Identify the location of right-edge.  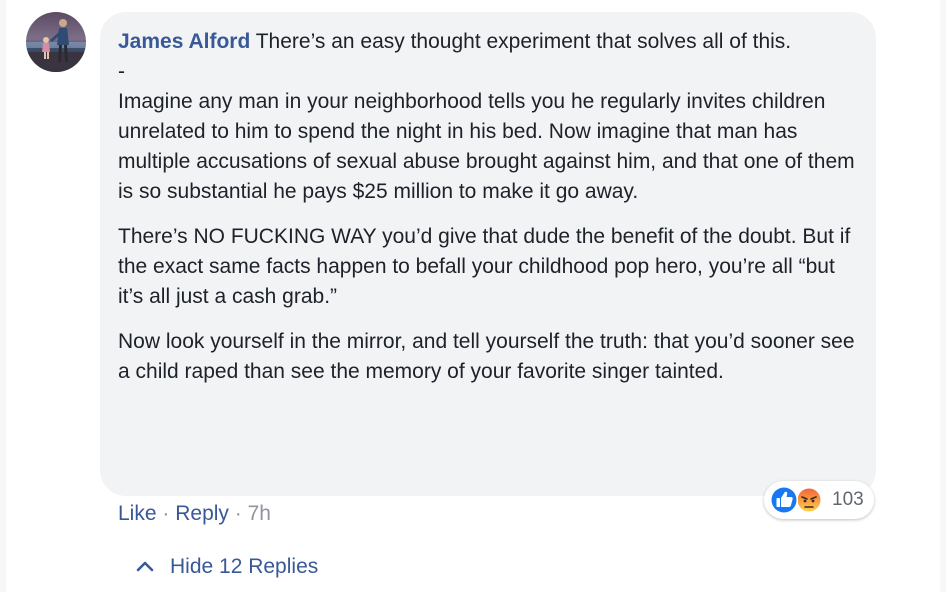
(943, 296).